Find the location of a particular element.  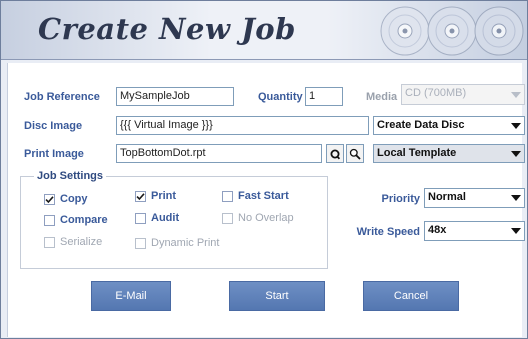

print-image-input: TopBottomDot.rpt is located at coordinates (219, 153).